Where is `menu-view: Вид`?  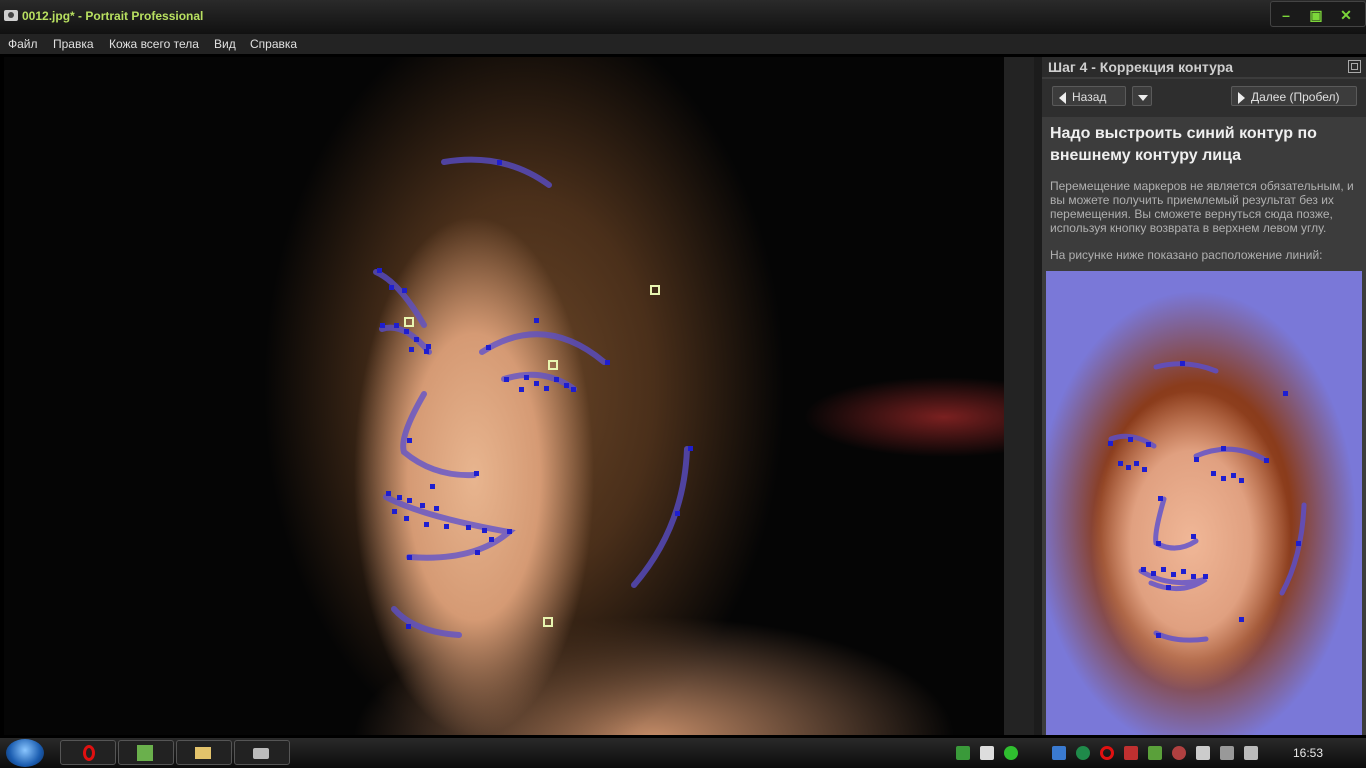
menu-view: Вид is located at coordinates (225, 44).